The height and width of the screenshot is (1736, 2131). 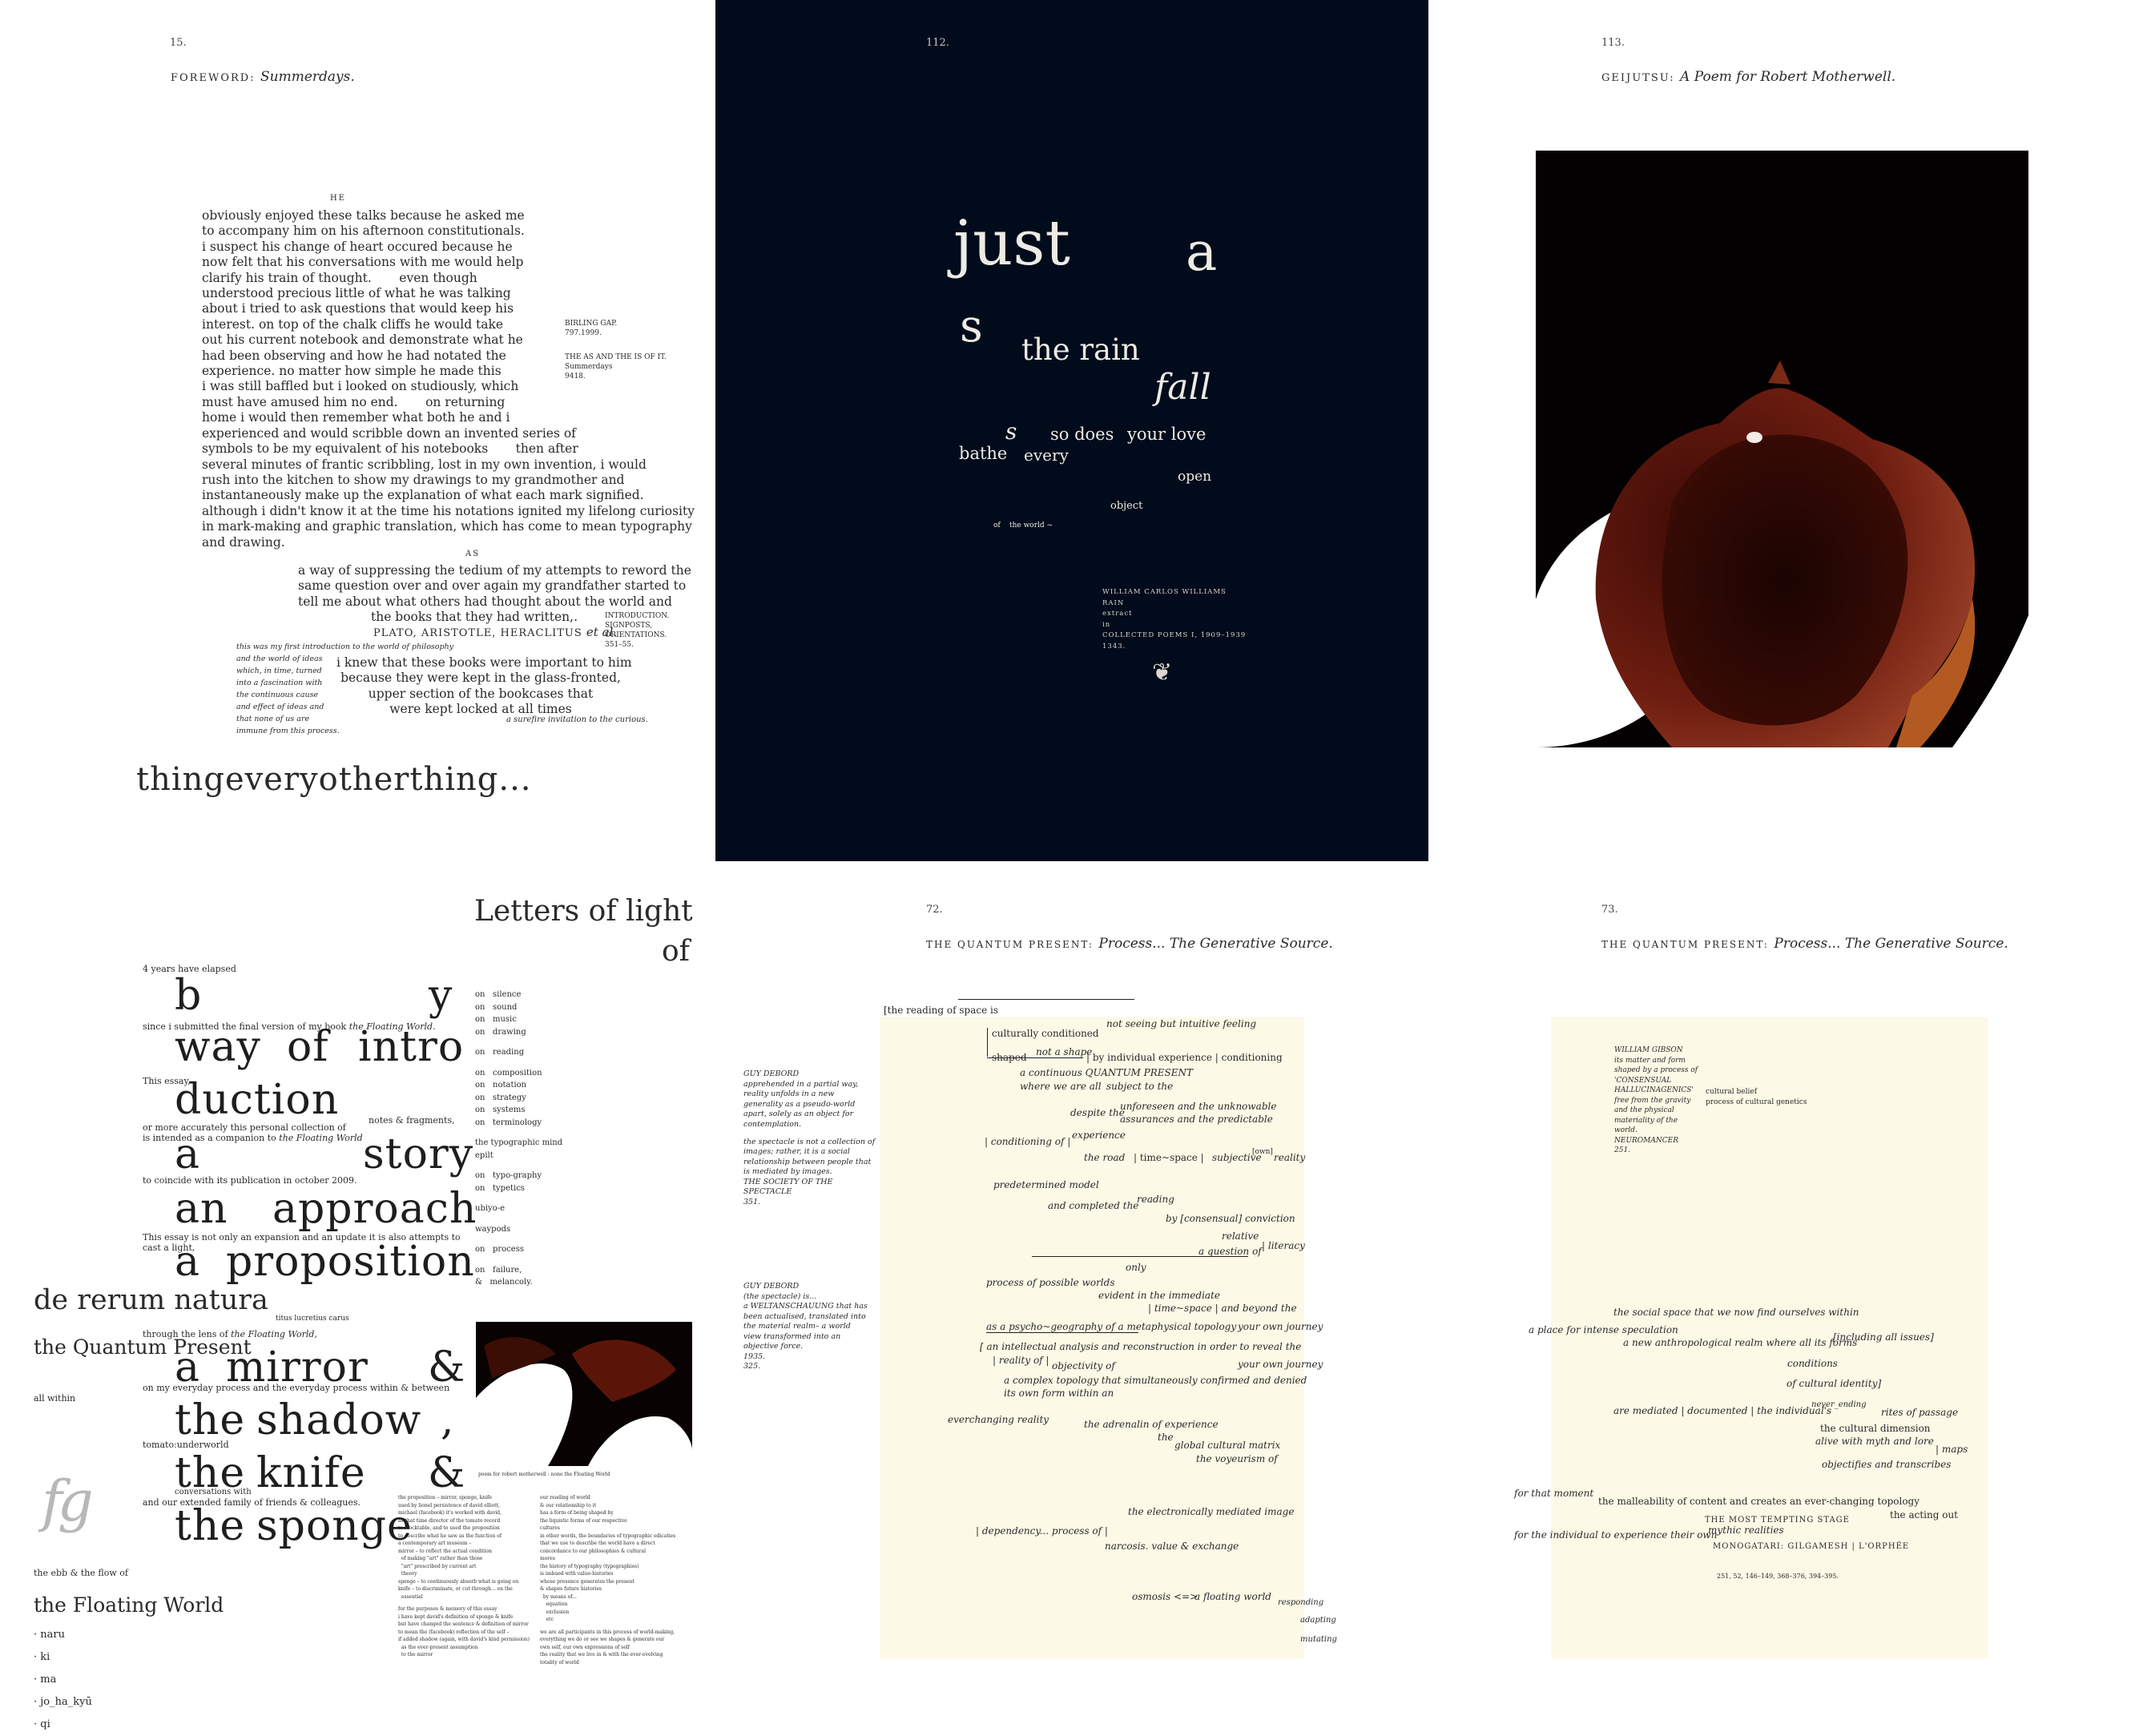 What do you see at coordinates (288, 731) in the screenshot?
I see `side-note-line: immune from this process.` at bounding box center [288, 731].